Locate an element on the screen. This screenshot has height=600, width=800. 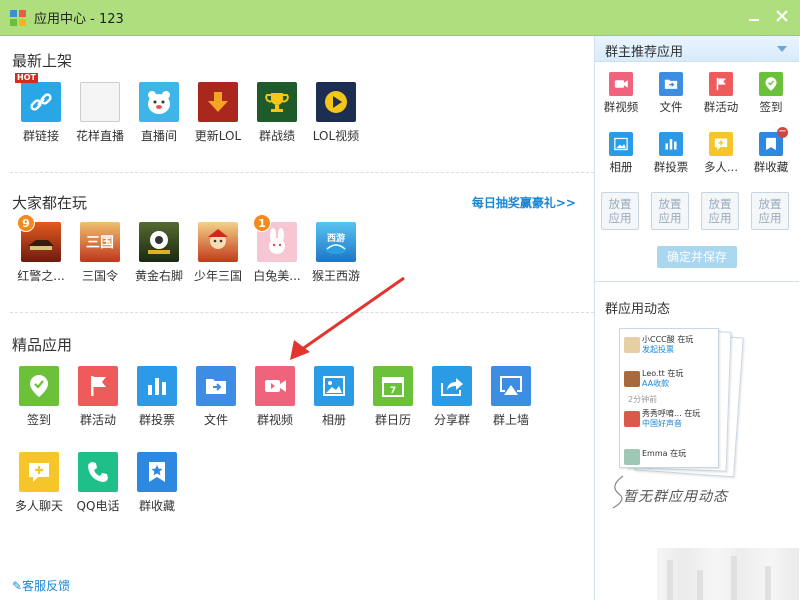
app-golden-foot: 黄金右脚 is located at coordinates (159, 253).